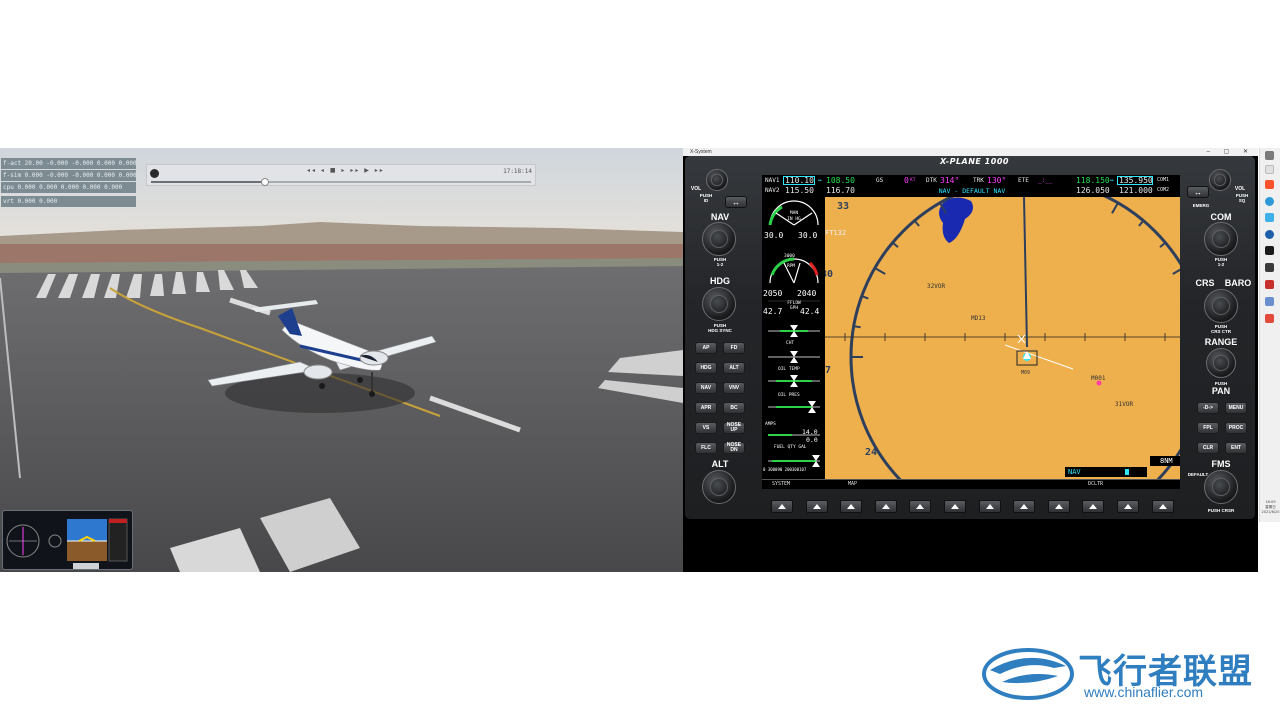 The height and width of the screenshot is (720, 1280). What do you see at coordinates (978, 318) in the screenshot?
I see `waypoint-label: MD13` at bounding box center [978, 318].